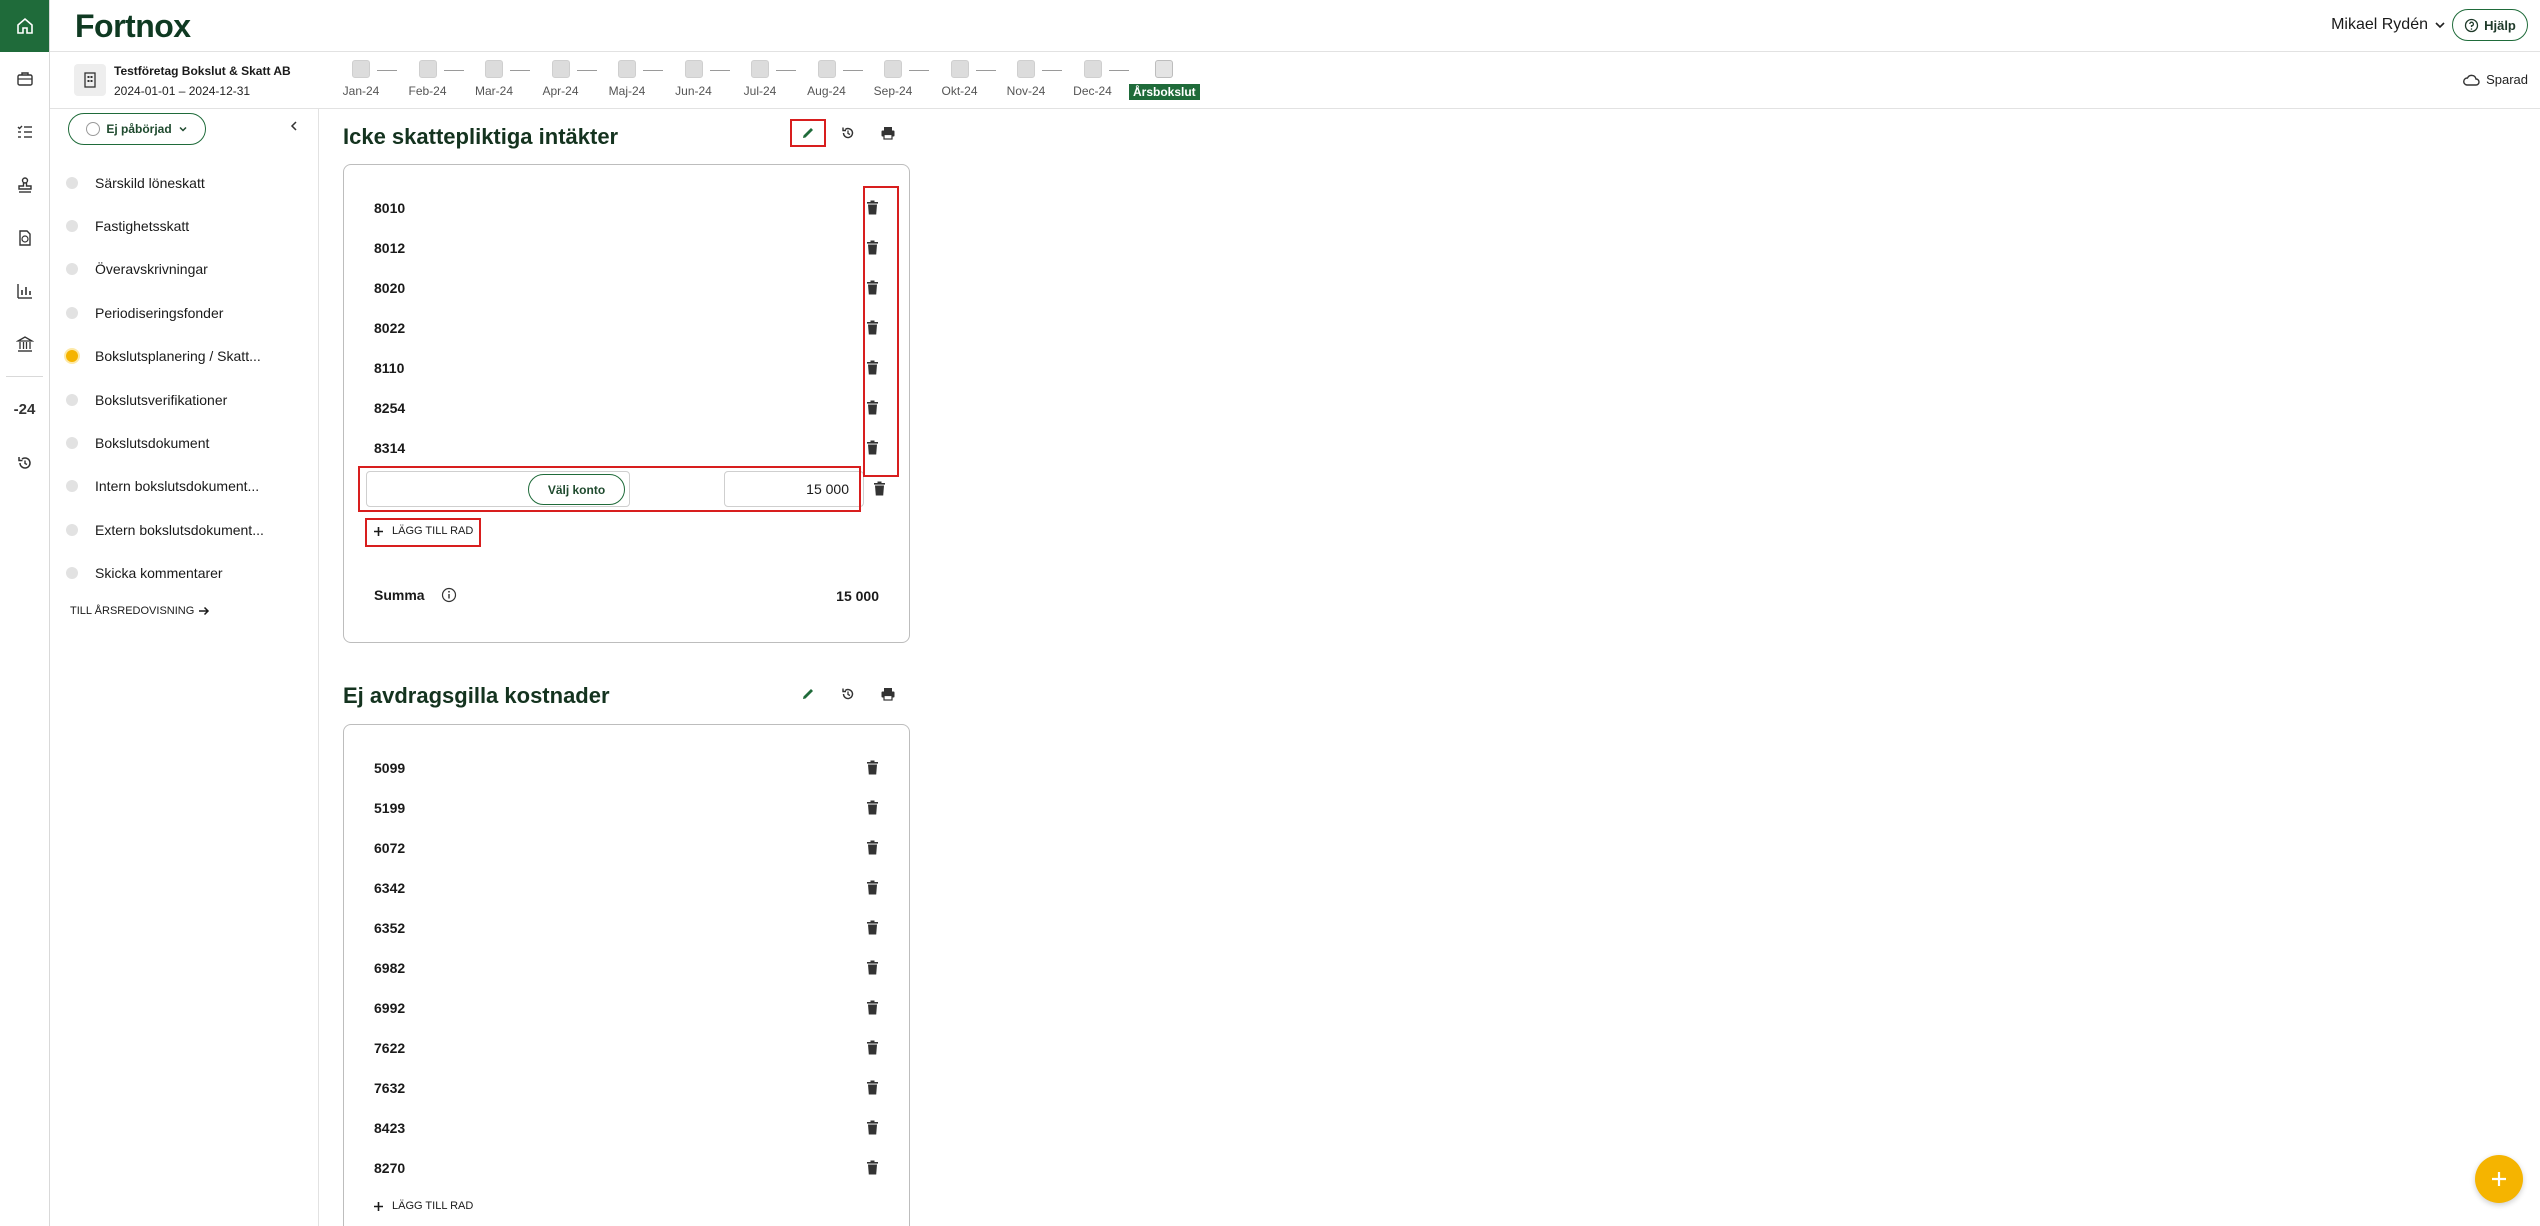  What do you see at coordinates (140, 611) in the screenshot?
I see `to-arsredovisning-link: TILL ÅRSREDOVISNING` at bounding box center [140, 611].